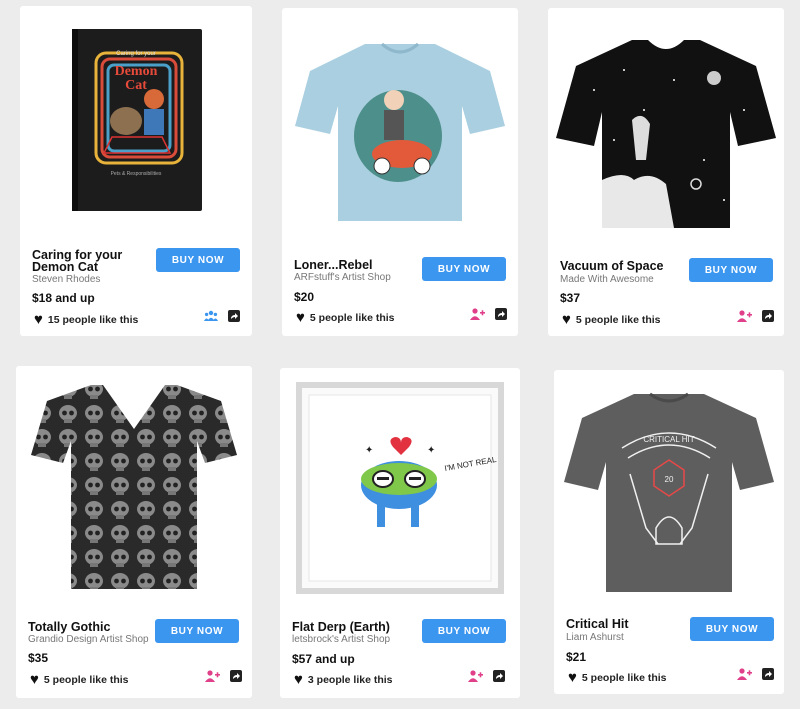 The width and height of the screenshot is (800, 709). Describe the element at coordinates (323, 659) in the screenshot. I see `product-price: $57 and up` at that location.